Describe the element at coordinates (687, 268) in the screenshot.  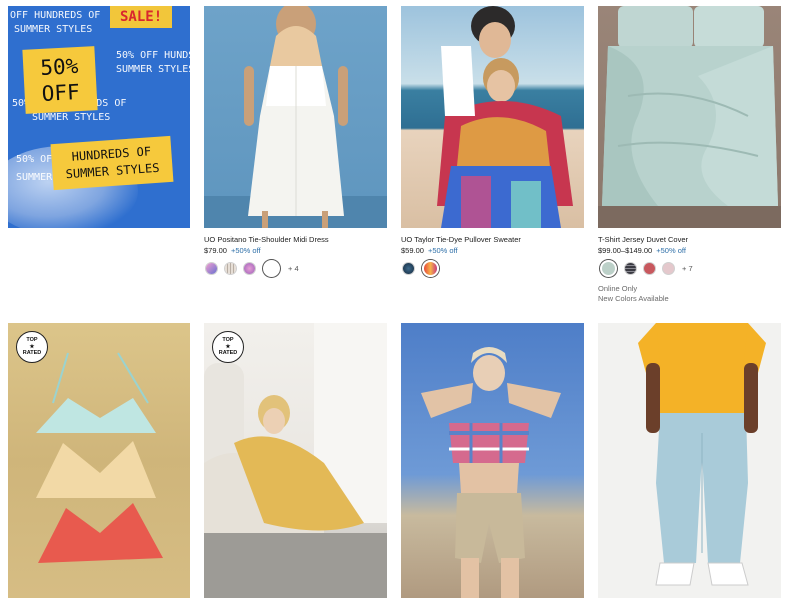
I see `more-colors-link: + 7` at that location.